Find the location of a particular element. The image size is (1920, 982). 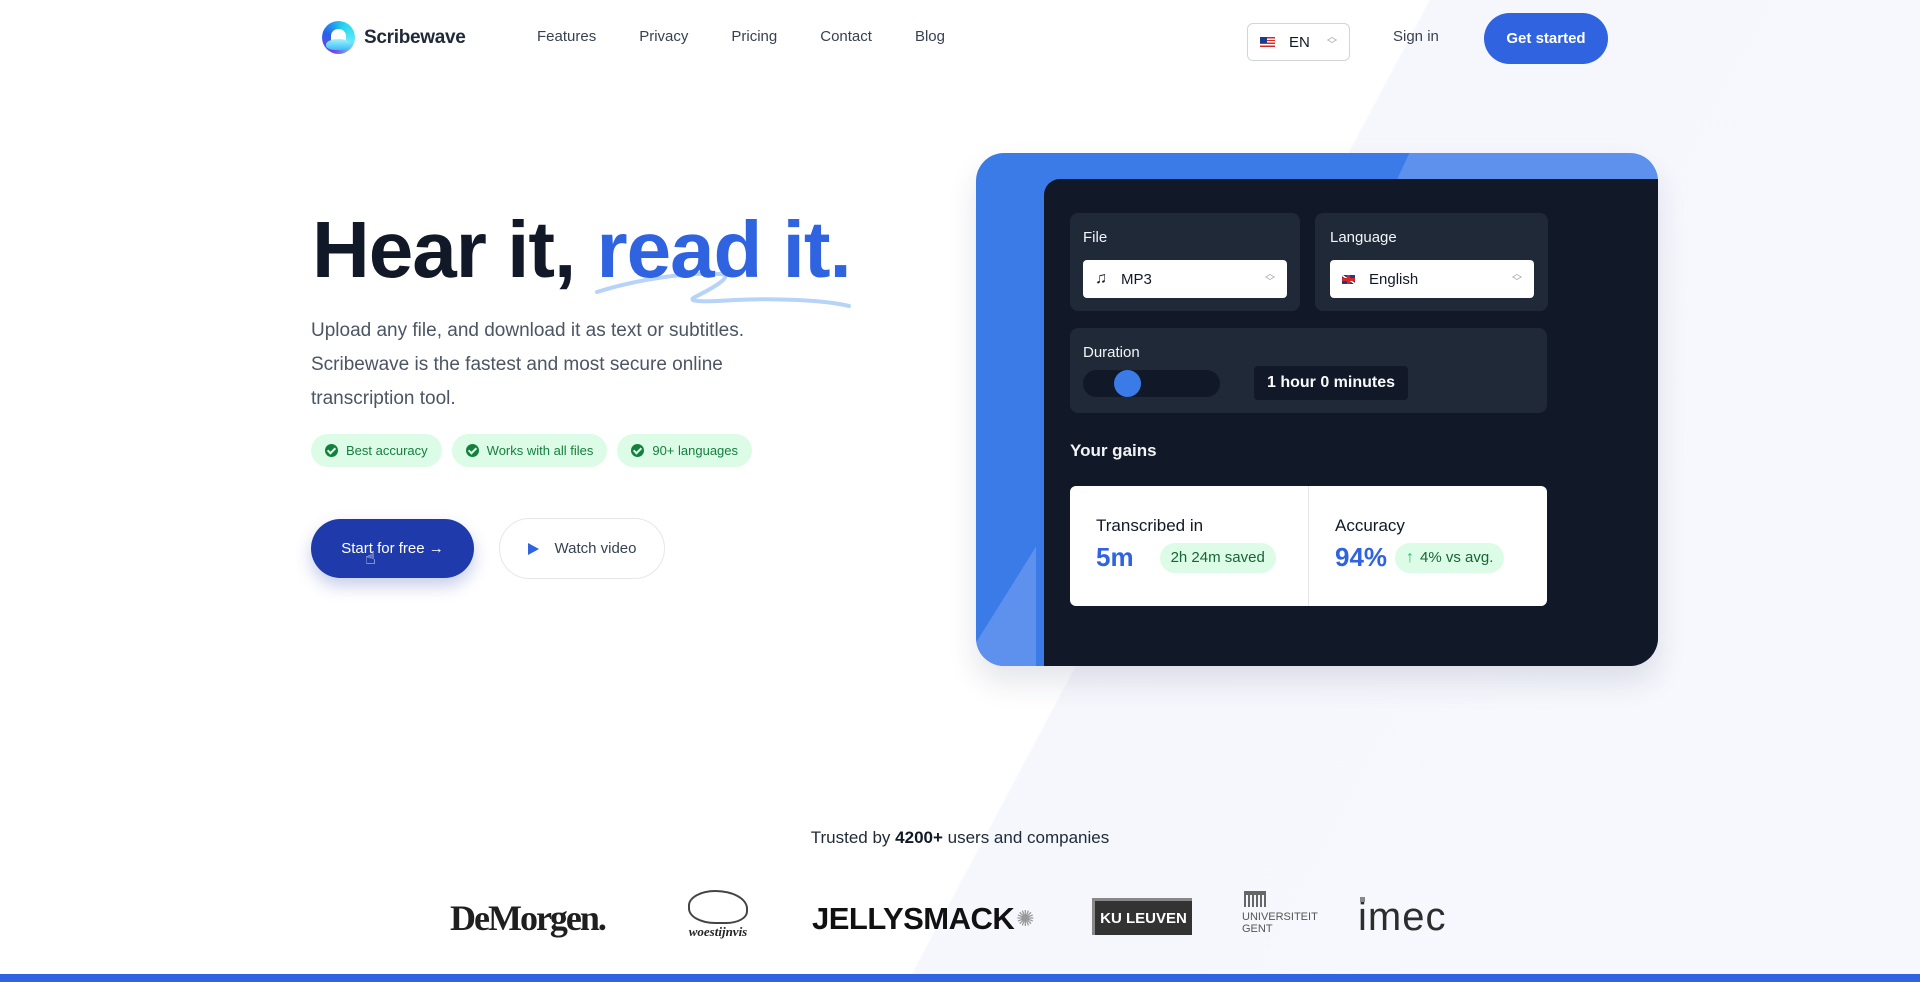

badge-label: Best accuracy is located at coordinates (387, 450).